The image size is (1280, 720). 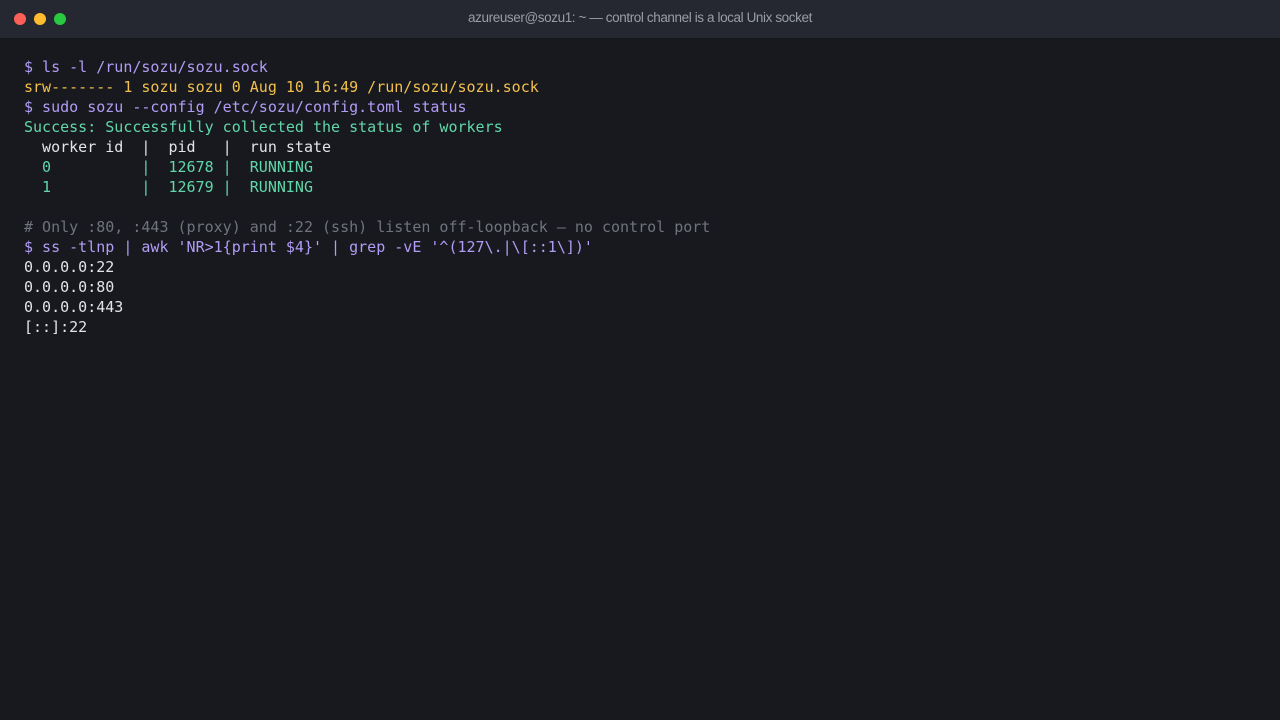 What do you see at coordinates (168, 187) in the screenshot?
I see `worker-table-row: 1 | 12679 | RUNNING` at bounding box center [168, 187].